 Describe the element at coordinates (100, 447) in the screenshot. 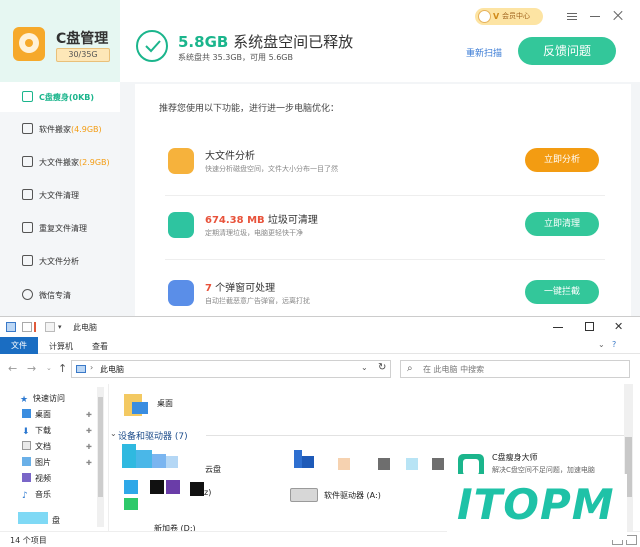

I see `tree-scrollbar-thumb` at that location.